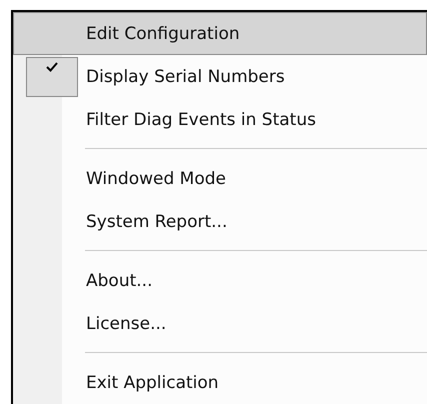  What do you see at coordinates (220, 382) in the screenshot?
I see `menu-item: Exit Application` at bounding box center [220, 382].